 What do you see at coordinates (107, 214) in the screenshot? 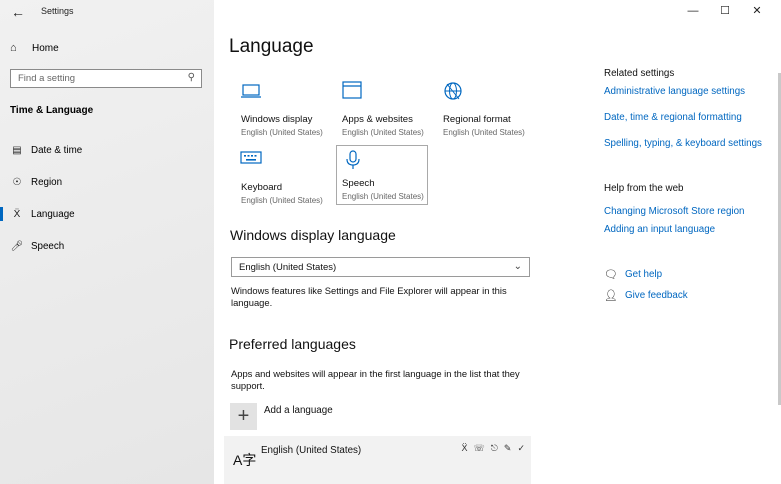
I see `sidebar-item-language: Ẍ Language` at bounding box center [107, 214].